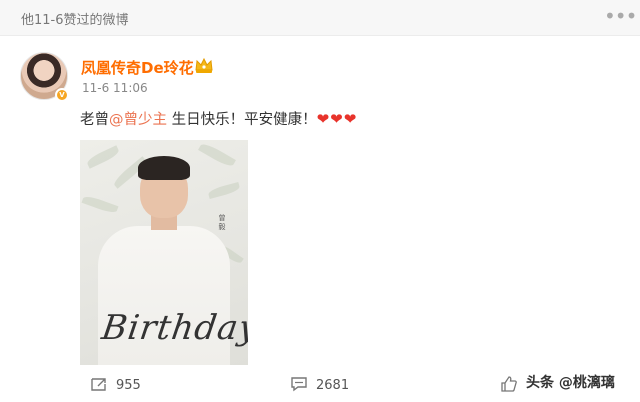 This screenshot has width=640, height=402. What do you see at coordinates (138, 120) in the screenshot?
I see `mention-link: @曾少主` at bounding box center [138, 120].